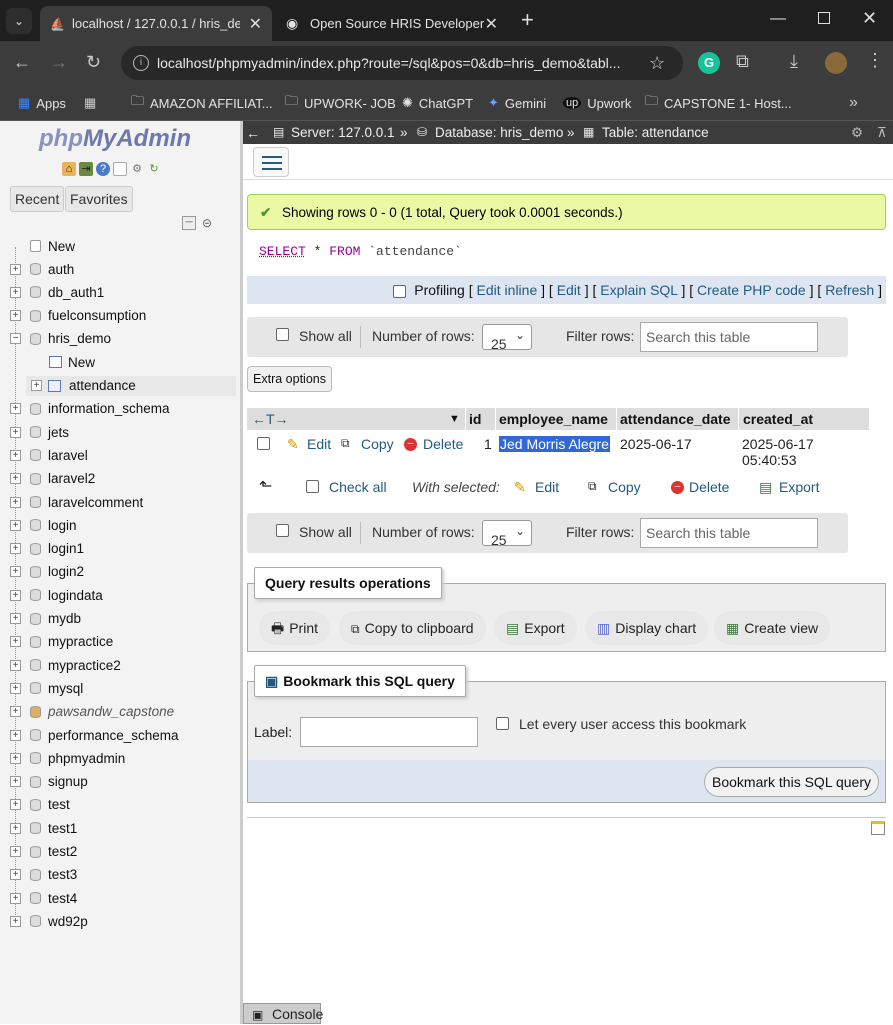  What do you see at coordinates (647, 628) in the screenshot?
I see `display-chart-button: ▥ Display chart` at bounding box center [647, 628].